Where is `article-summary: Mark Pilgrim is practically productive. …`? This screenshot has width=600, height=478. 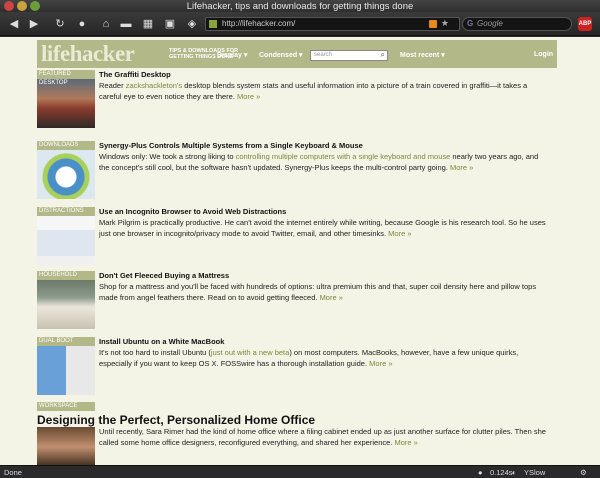 article-summary: Mark Pilgrim is practically productive. … is located at coordinates (324, 228).